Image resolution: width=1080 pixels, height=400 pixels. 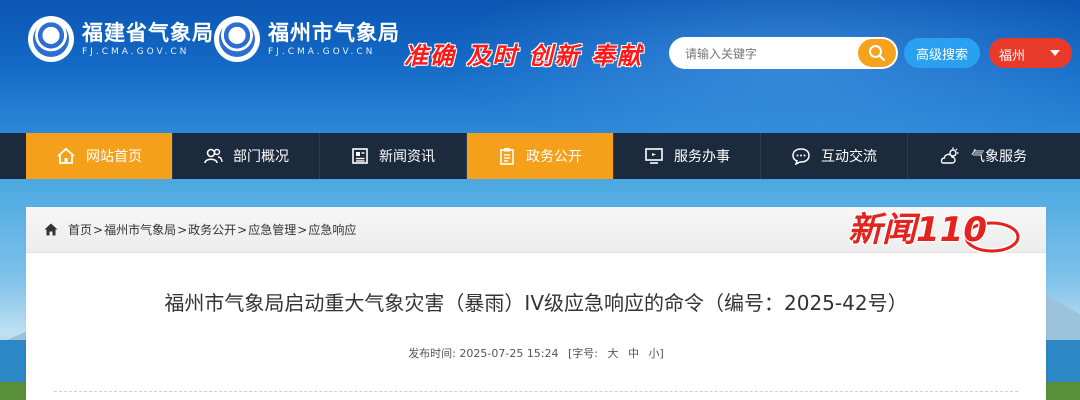 What do you see at coordinates (536, 391) in the screenshot?
I see `divider` at bounding box center [536, 391].